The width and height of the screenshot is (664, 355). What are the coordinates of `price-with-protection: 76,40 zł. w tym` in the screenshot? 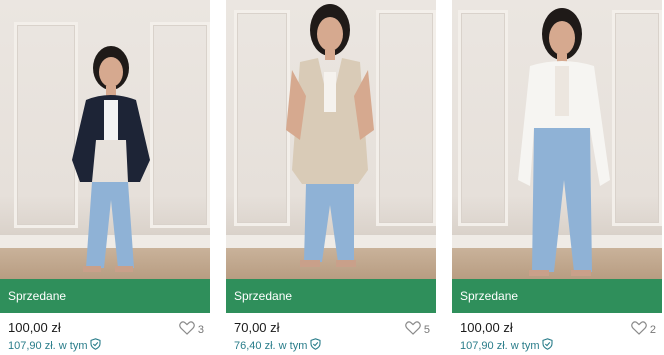 It's located at (277, 345).